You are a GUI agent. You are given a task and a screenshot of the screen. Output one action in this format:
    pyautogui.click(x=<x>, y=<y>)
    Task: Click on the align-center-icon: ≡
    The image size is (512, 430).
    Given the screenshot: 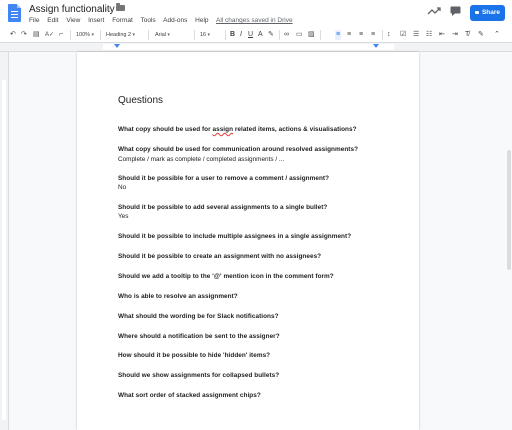 What is the action you would take?
    pyautogui.click(x=349, y=35)
    